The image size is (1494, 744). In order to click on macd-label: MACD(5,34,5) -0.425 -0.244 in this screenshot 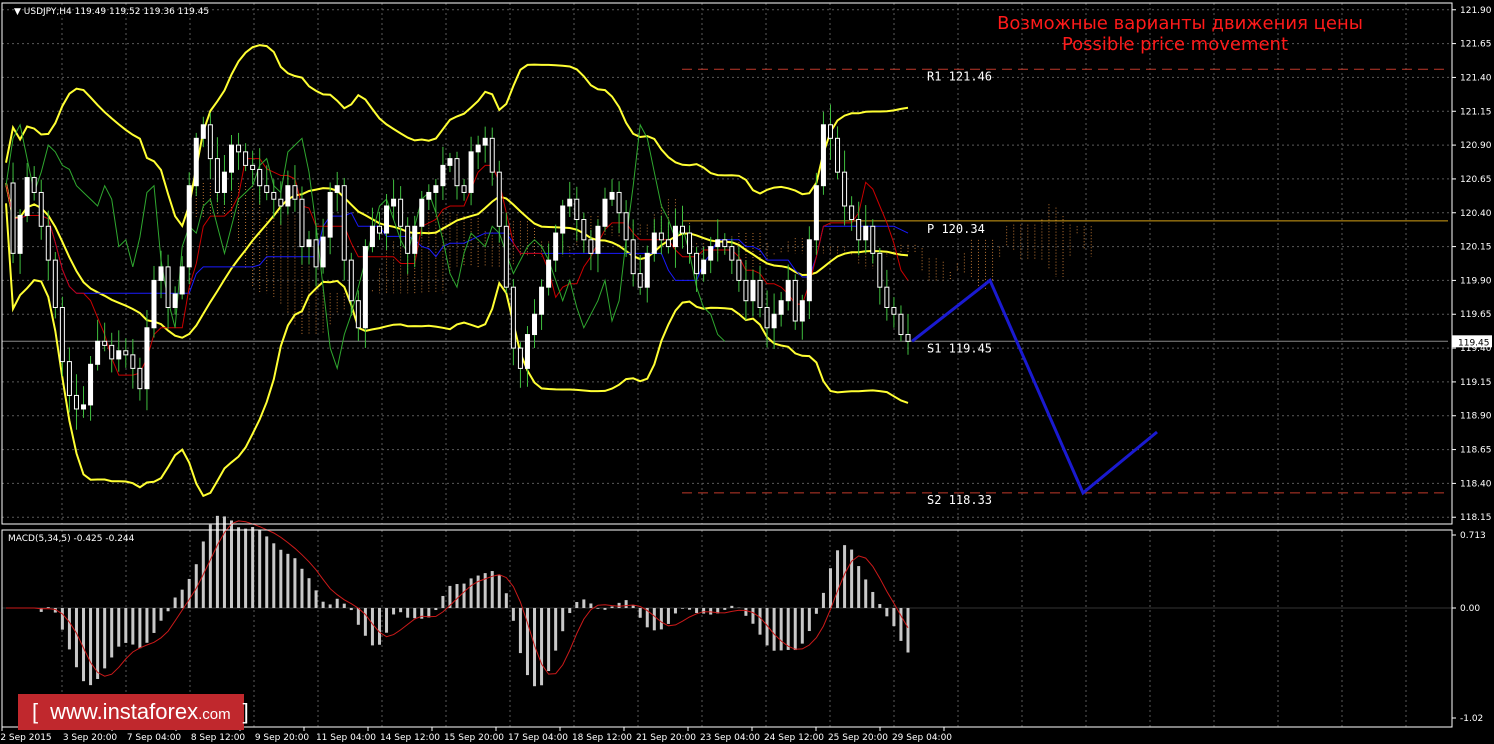, I will do `click(71, 539)`.